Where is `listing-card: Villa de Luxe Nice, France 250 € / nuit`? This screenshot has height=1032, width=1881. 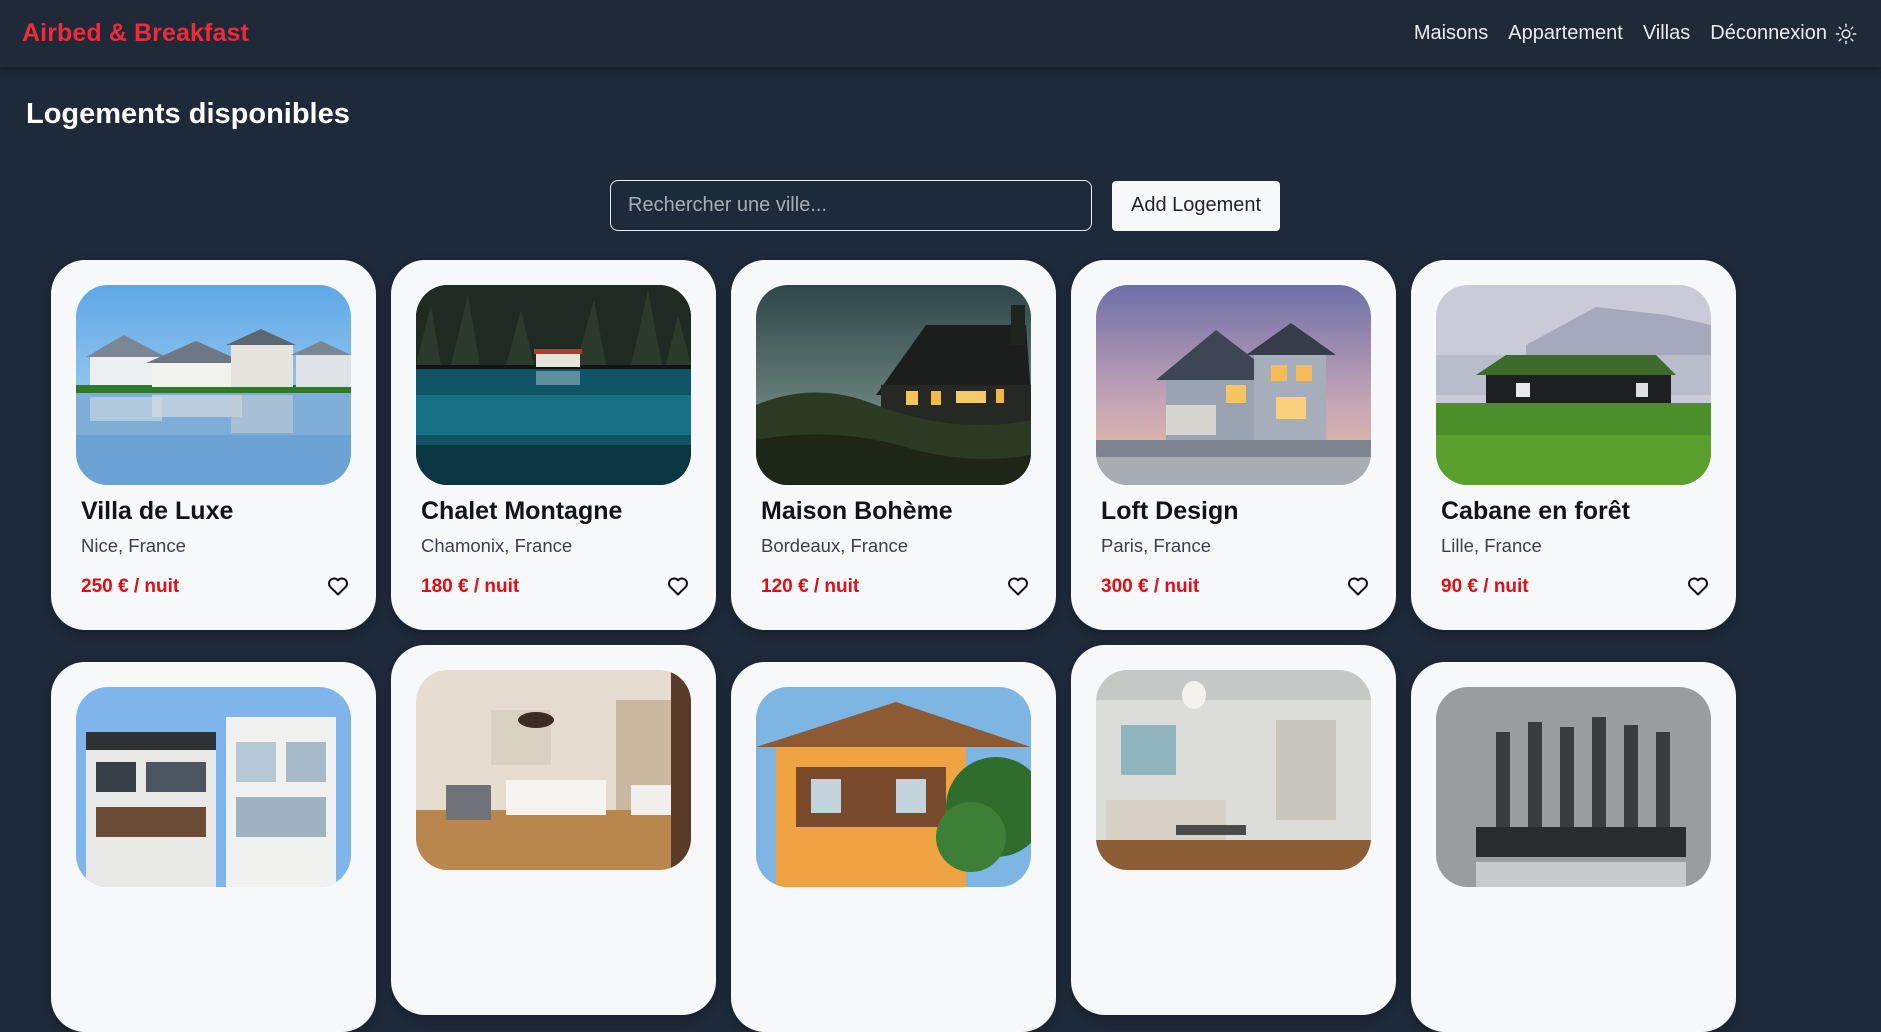
listing-card: Villa de Luxe Nice, France 250 € / nuit is located at coordinates (213, 445).